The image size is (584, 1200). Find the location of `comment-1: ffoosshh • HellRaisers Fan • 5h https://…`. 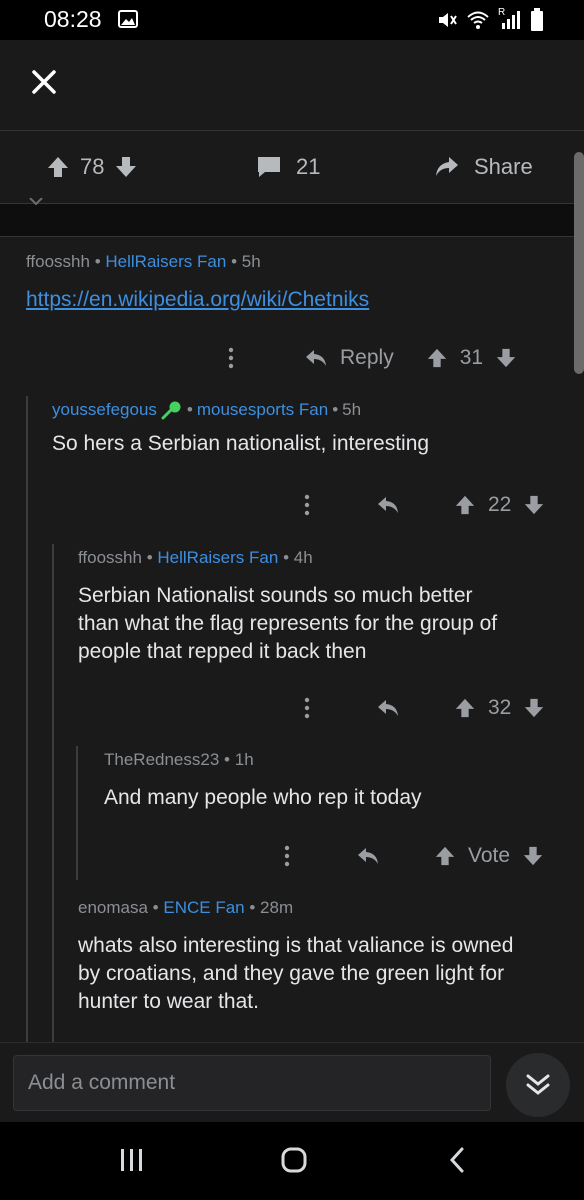

comment-1: ffoosshh • HellRaisers Fan • 5h https://… is located at coordinates (197, 282).